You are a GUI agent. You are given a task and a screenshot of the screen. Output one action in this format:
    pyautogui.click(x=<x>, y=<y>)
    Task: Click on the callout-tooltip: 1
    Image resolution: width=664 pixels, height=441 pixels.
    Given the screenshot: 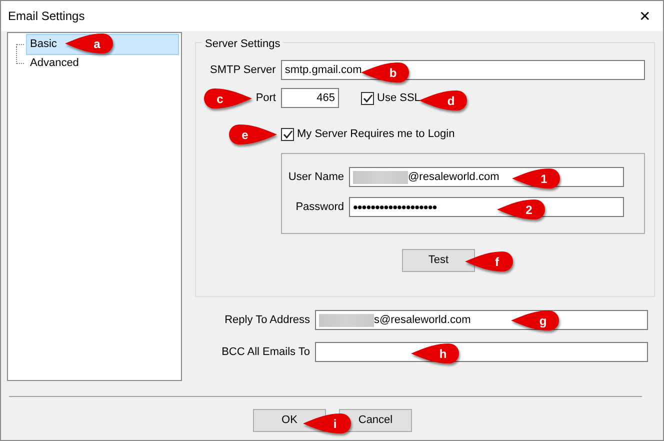 What is the action you would take?
    pyautogui.click(x=537, y=178)
    